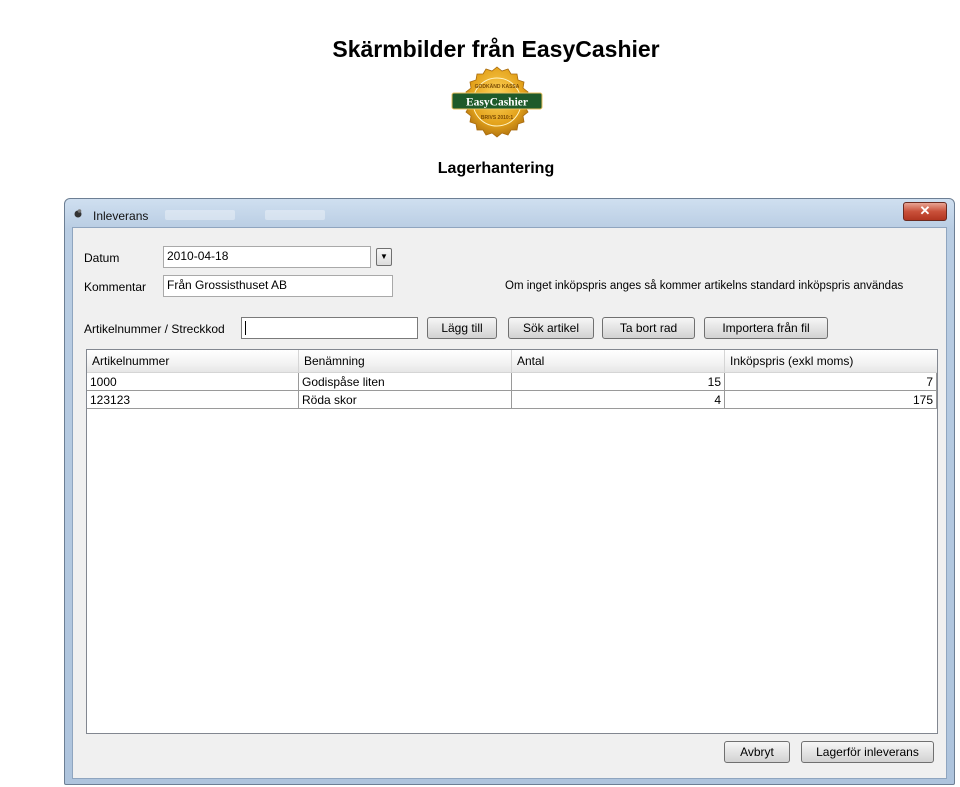  Describe the element at coordinates (115, 287) in the screenshot. I see `kommentar-label: Kommentar` at that location.